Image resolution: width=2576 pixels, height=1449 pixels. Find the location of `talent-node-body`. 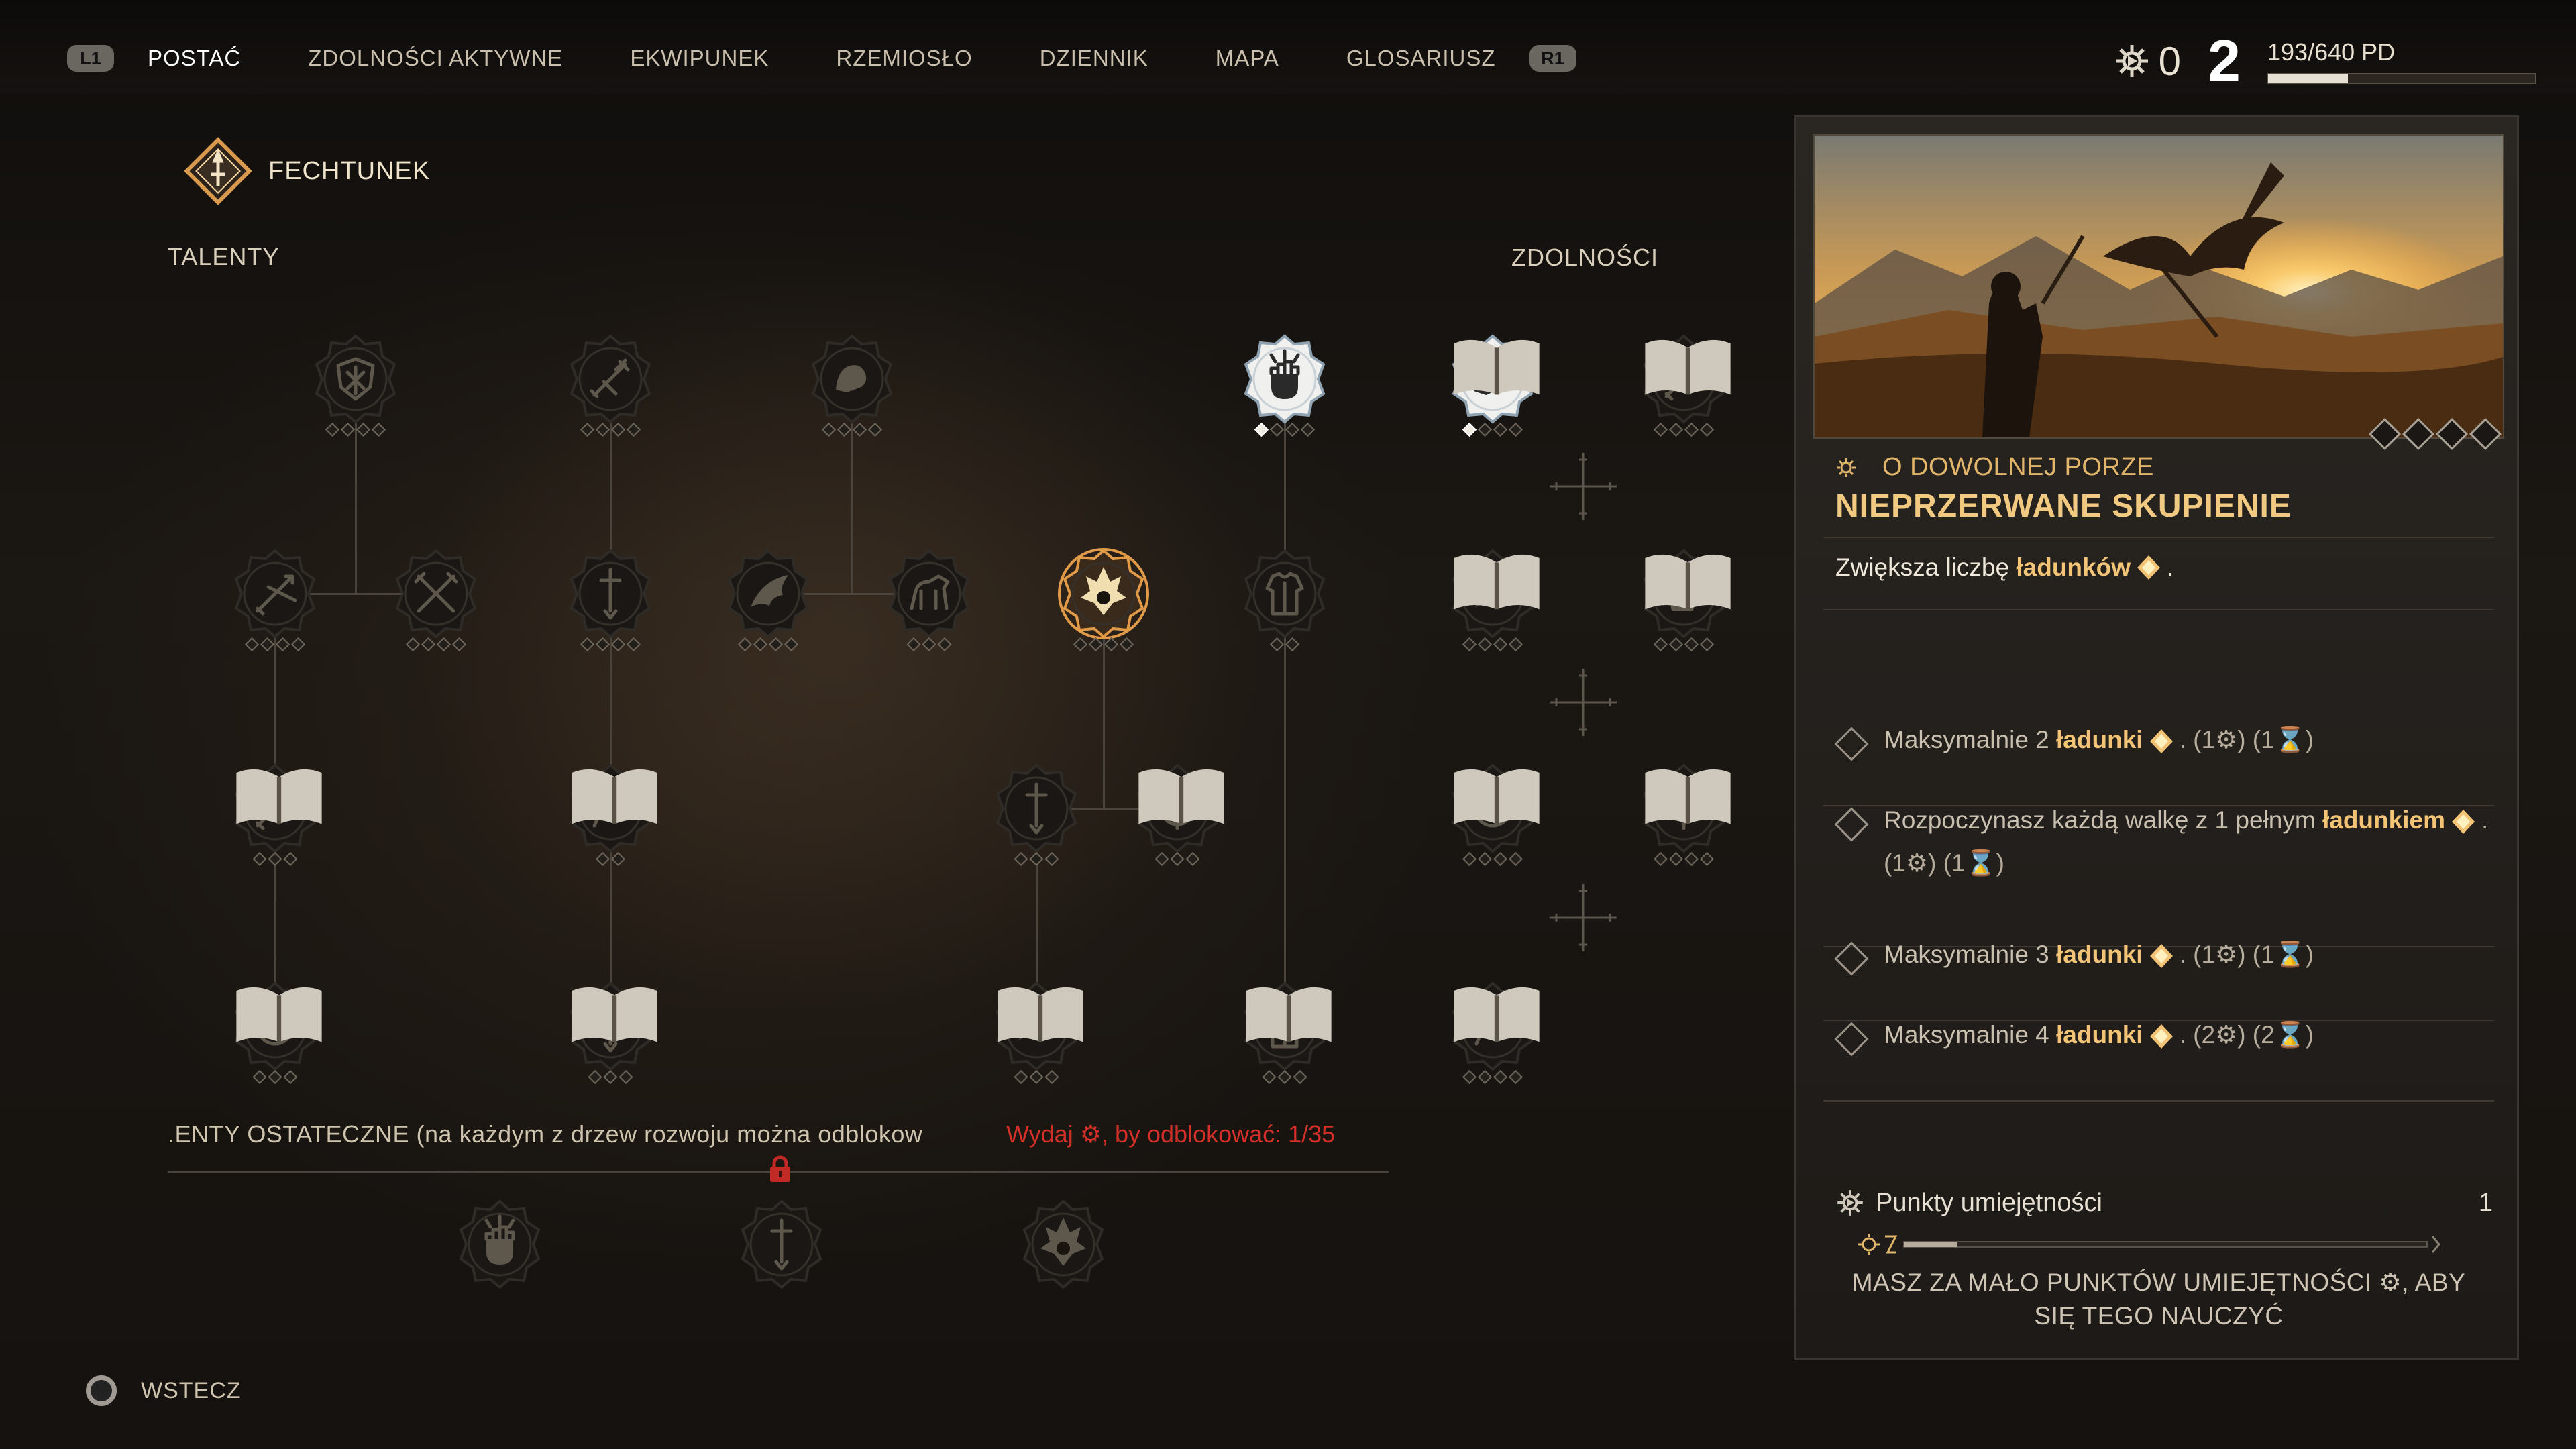

talent-node-body is located at coordinates (1285, 1032).